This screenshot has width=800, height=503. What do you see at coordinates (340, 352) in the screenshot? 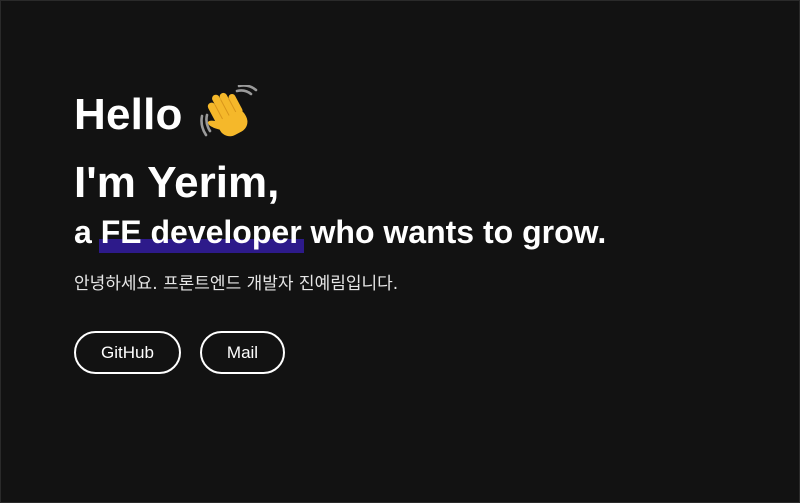
I see `link-buttons: GitHub Mail` at bounding box center [340, 352].